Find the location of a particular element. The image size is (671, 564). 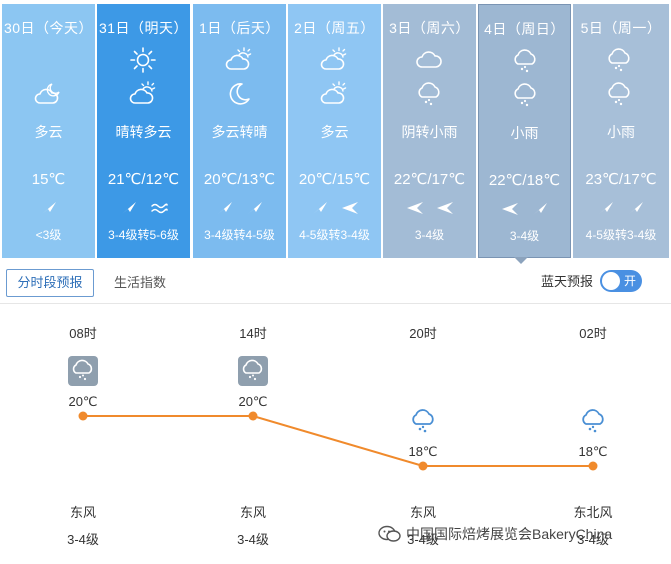

day-date: 3日（周六） is located at coordinates (429, 28).